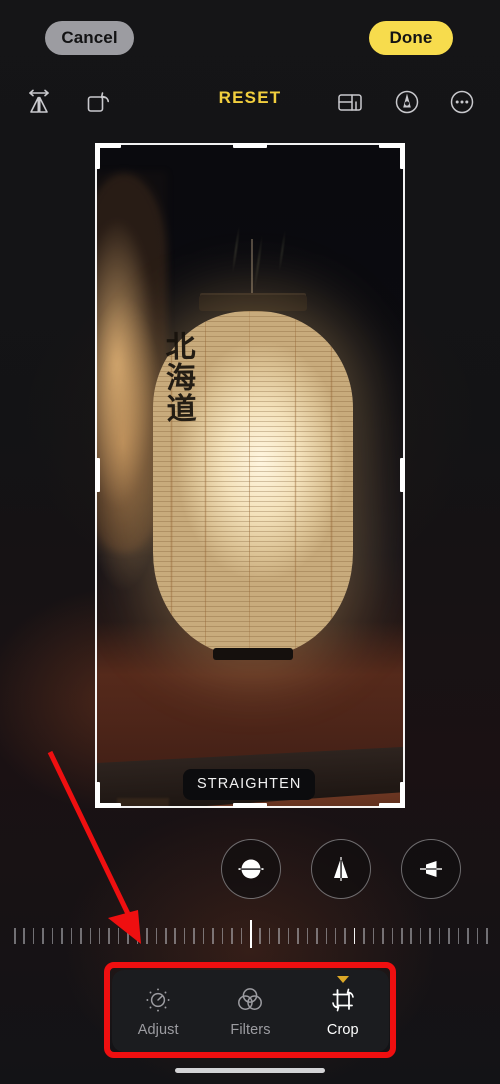  Describe the element at coordinates (252, 268) in the screenshot. I see `lantern-wire` at that location.